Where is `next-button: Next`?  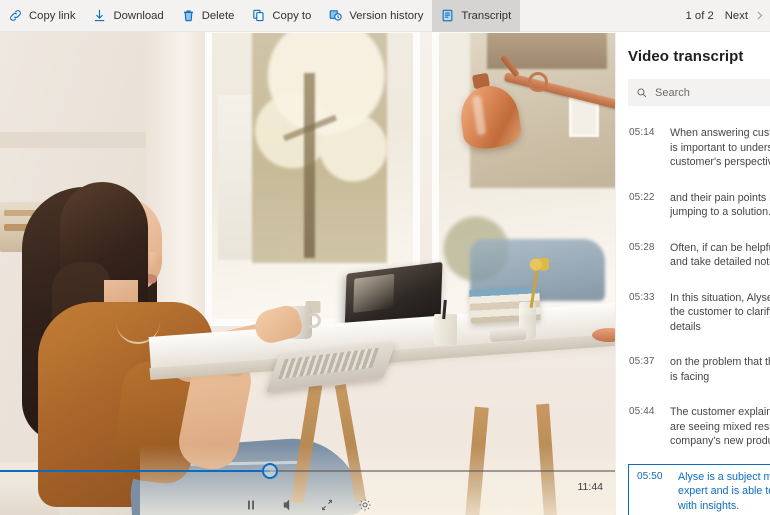 next-button: Next is located at coordinates (745, 15).